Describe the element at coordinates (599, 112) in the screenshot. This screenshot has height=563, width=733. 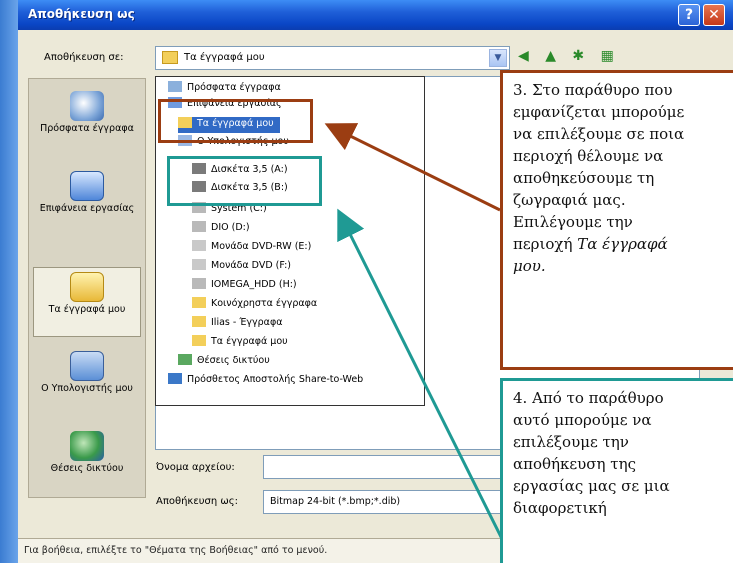
I see `callout-line: εμφανίζεται μπορούμε` at that location.